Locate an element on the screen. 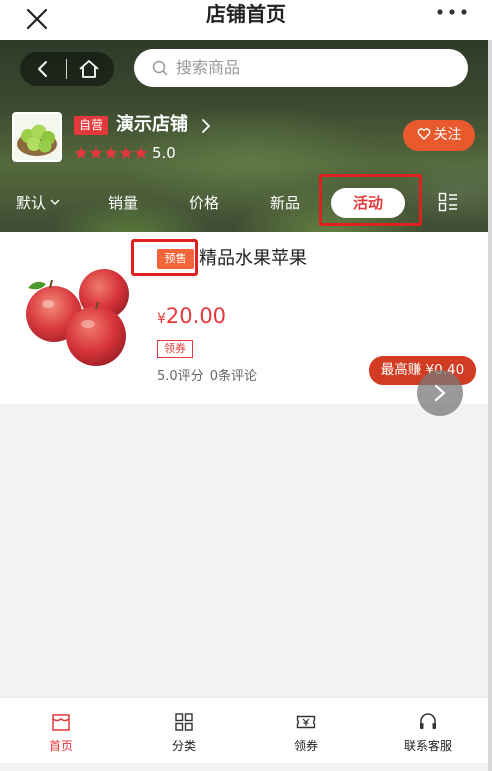  star-rating is located at coordinates (111, 153).